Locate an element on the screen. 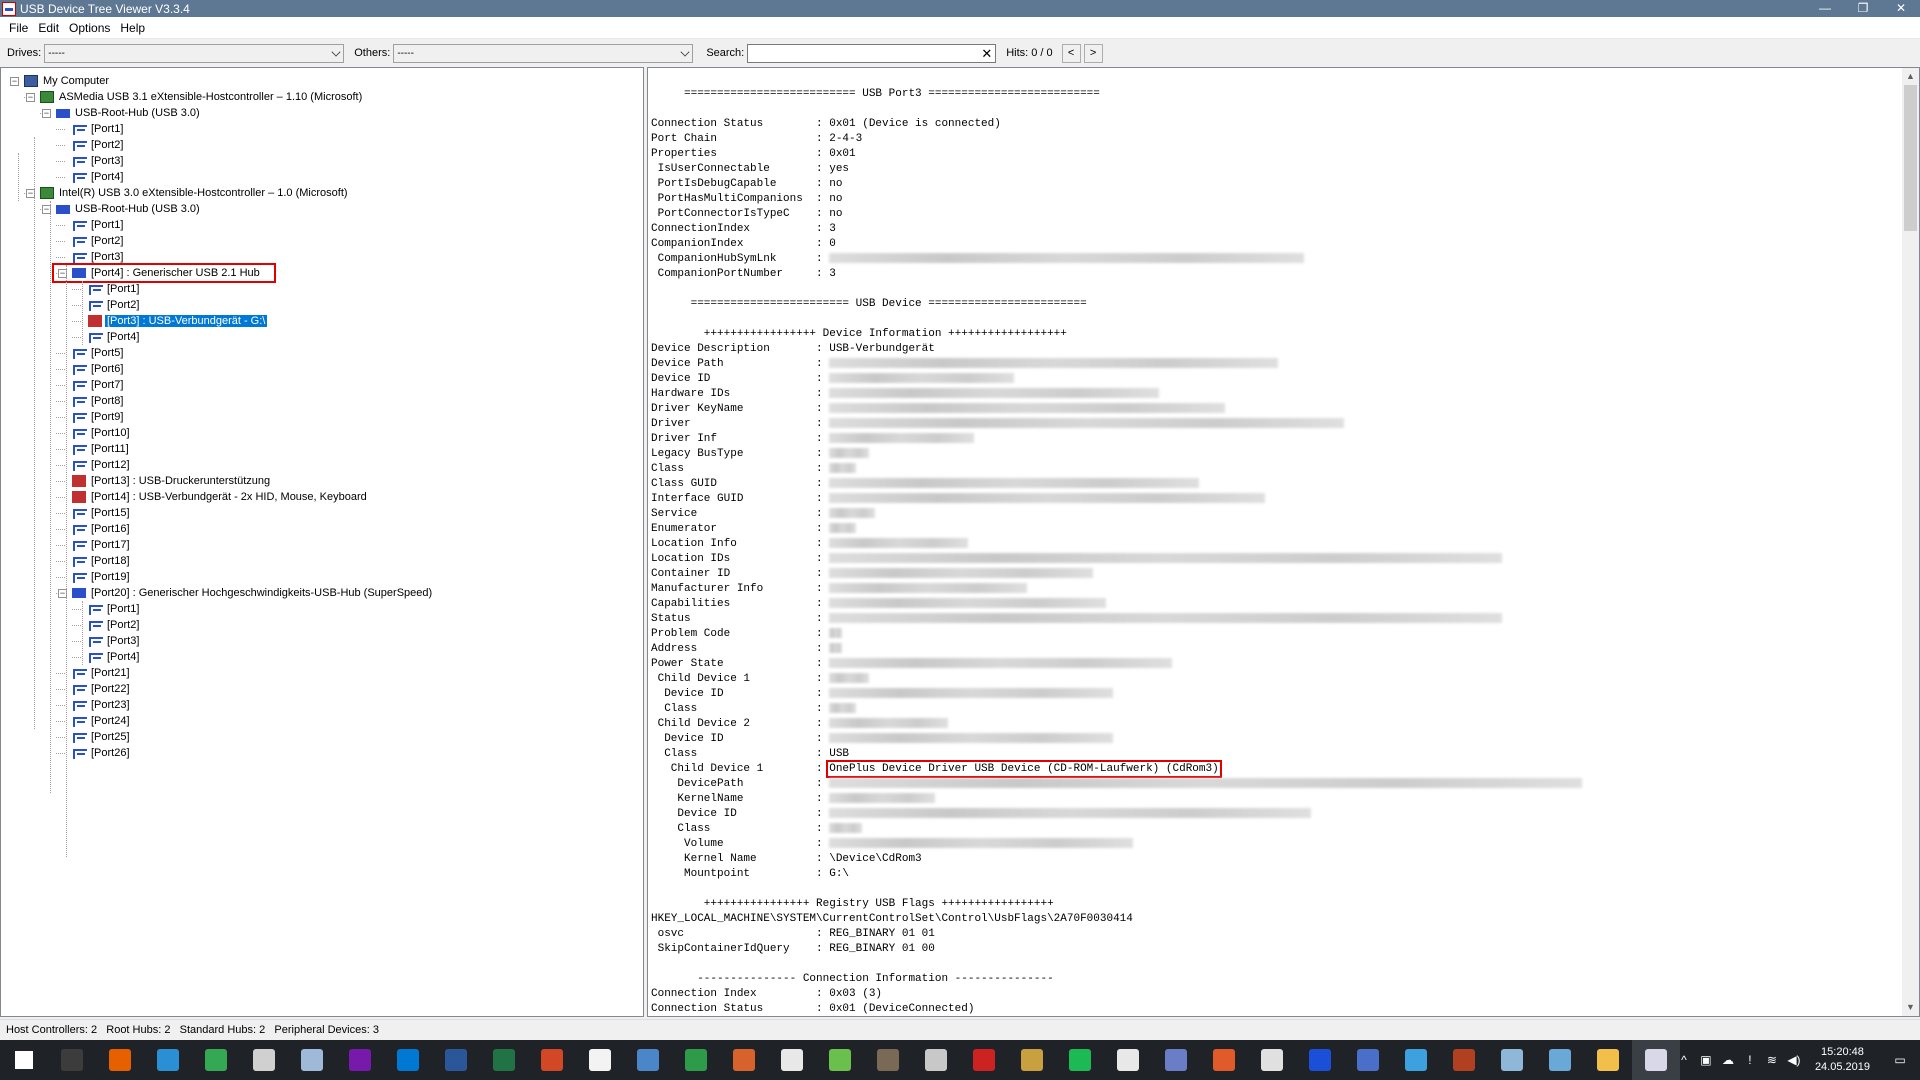 Image resolution: width=1920 pixels, height=1080 pixels. tree-item: [Port5] is located at coordinates (98, 353).